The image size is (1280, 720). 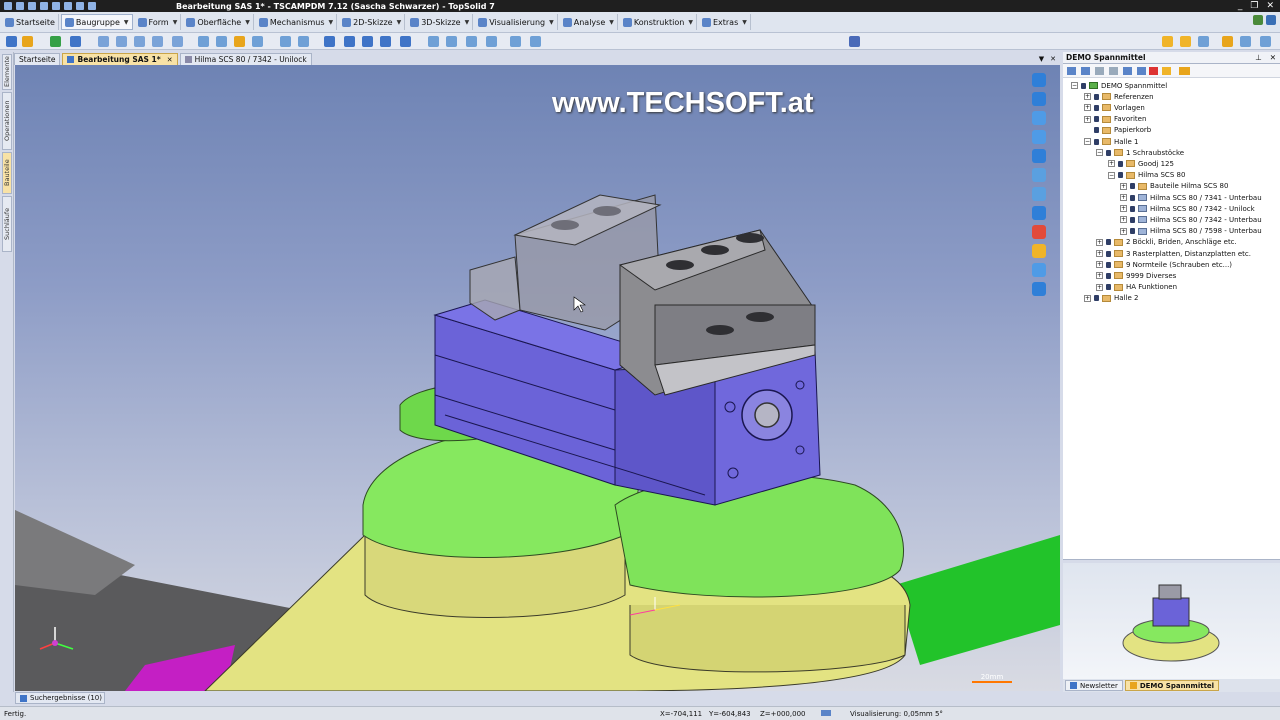 What do you see at coordinates (535, 41) in the screenshot?
I see `more-tools-icon` at bounding box center [535, 41].